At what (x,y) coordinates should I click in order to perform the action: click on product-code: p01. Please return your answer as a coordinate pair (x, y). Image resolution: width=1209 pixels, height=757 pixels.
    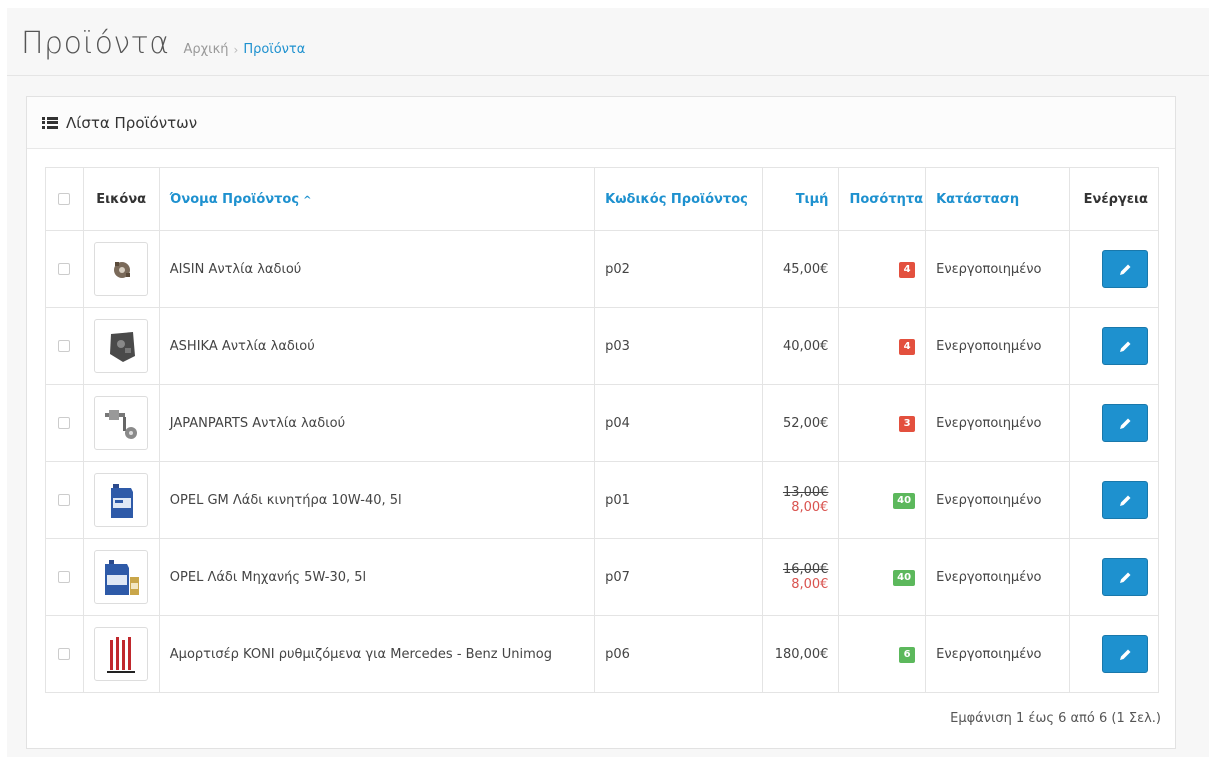
    Looking at the image, I should click on (679, 500).